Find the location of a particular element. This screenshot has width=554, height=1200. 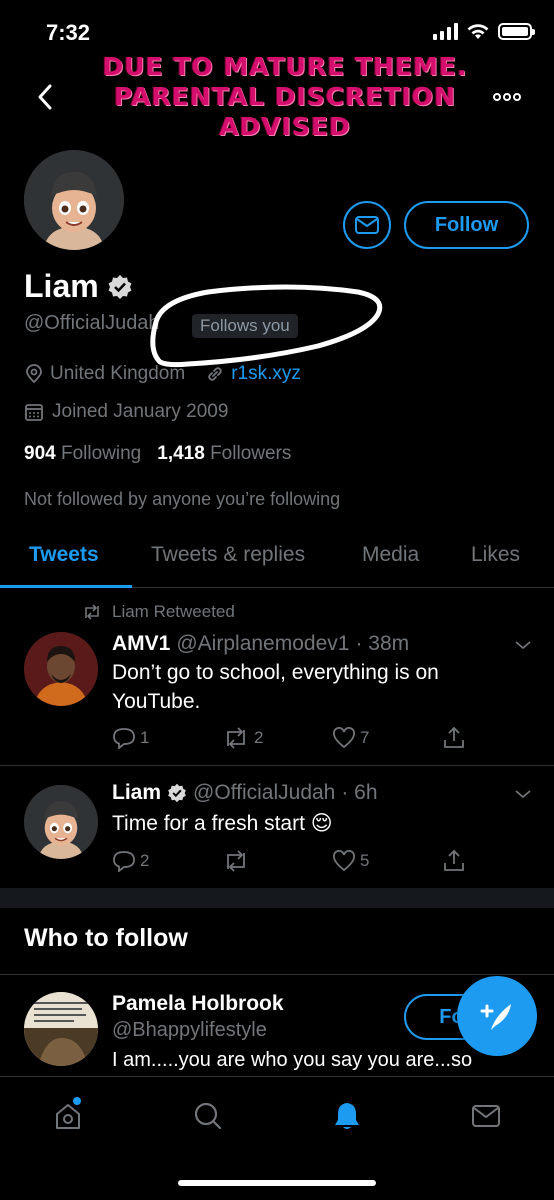

retweet-action: 2 is located at coordinates (277, 738).